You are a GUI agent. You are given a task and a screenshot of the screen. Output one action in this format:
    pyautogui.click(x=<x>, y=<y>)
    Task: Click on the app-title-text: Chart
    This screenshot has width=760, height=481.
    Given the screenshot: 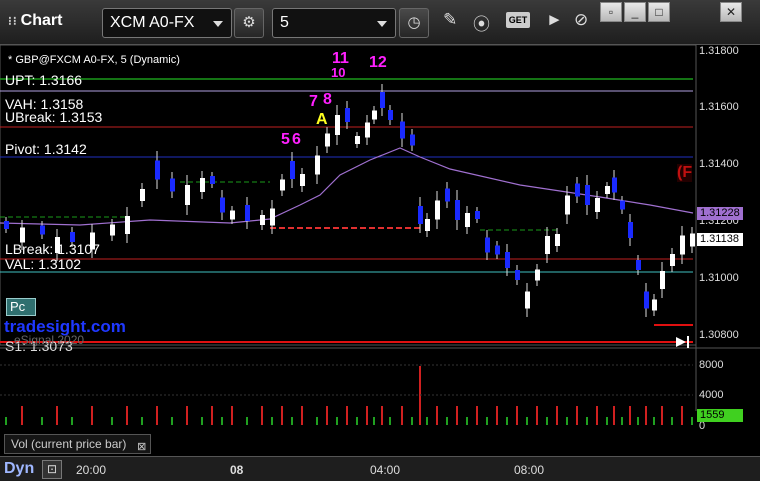 What is the action you would take?
    pyautogui.click(x=41, y=20)
    